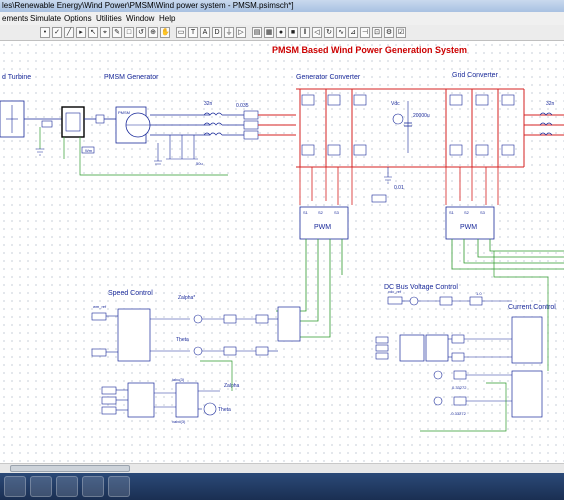  I want to click on probe-icon: ⊣, so click(365, 32).